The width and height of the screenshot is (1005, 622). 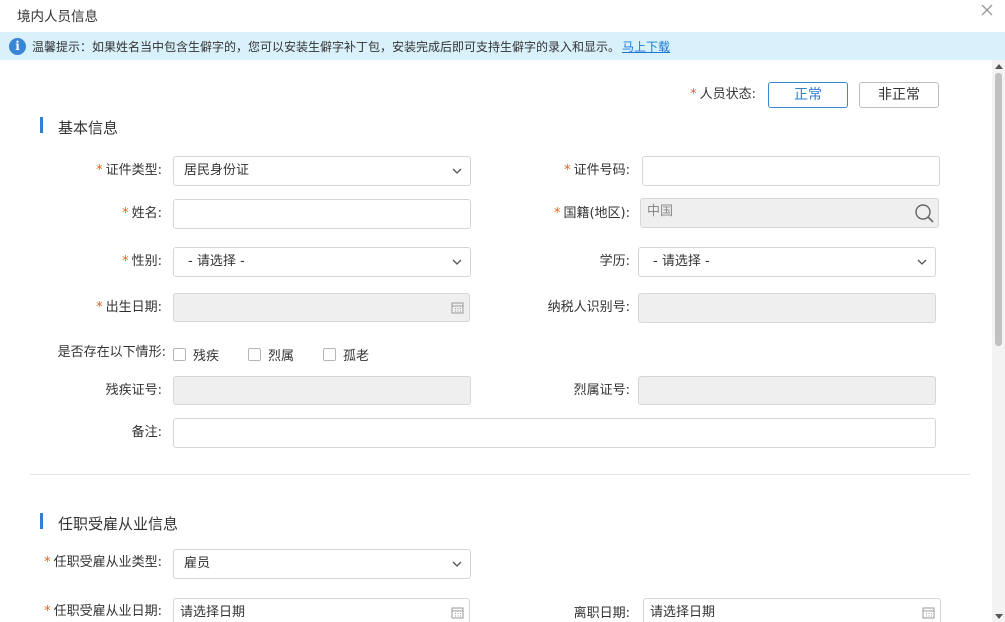 I want to click on martyr-cert-label: 烈属证号:, so click(x=601, y=390).